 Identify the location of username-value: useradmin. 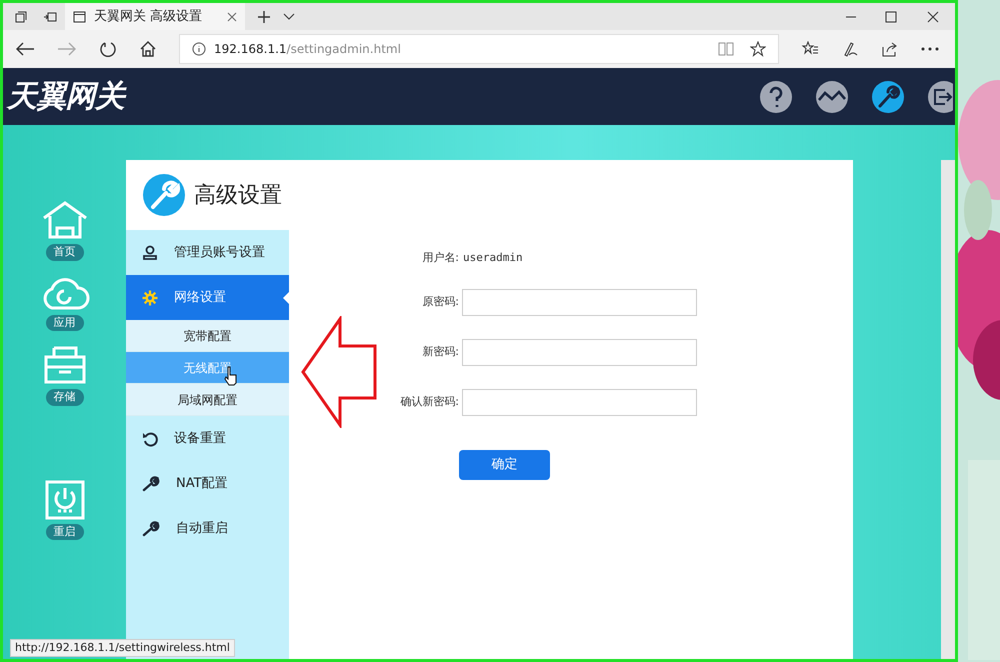
(493, 258).